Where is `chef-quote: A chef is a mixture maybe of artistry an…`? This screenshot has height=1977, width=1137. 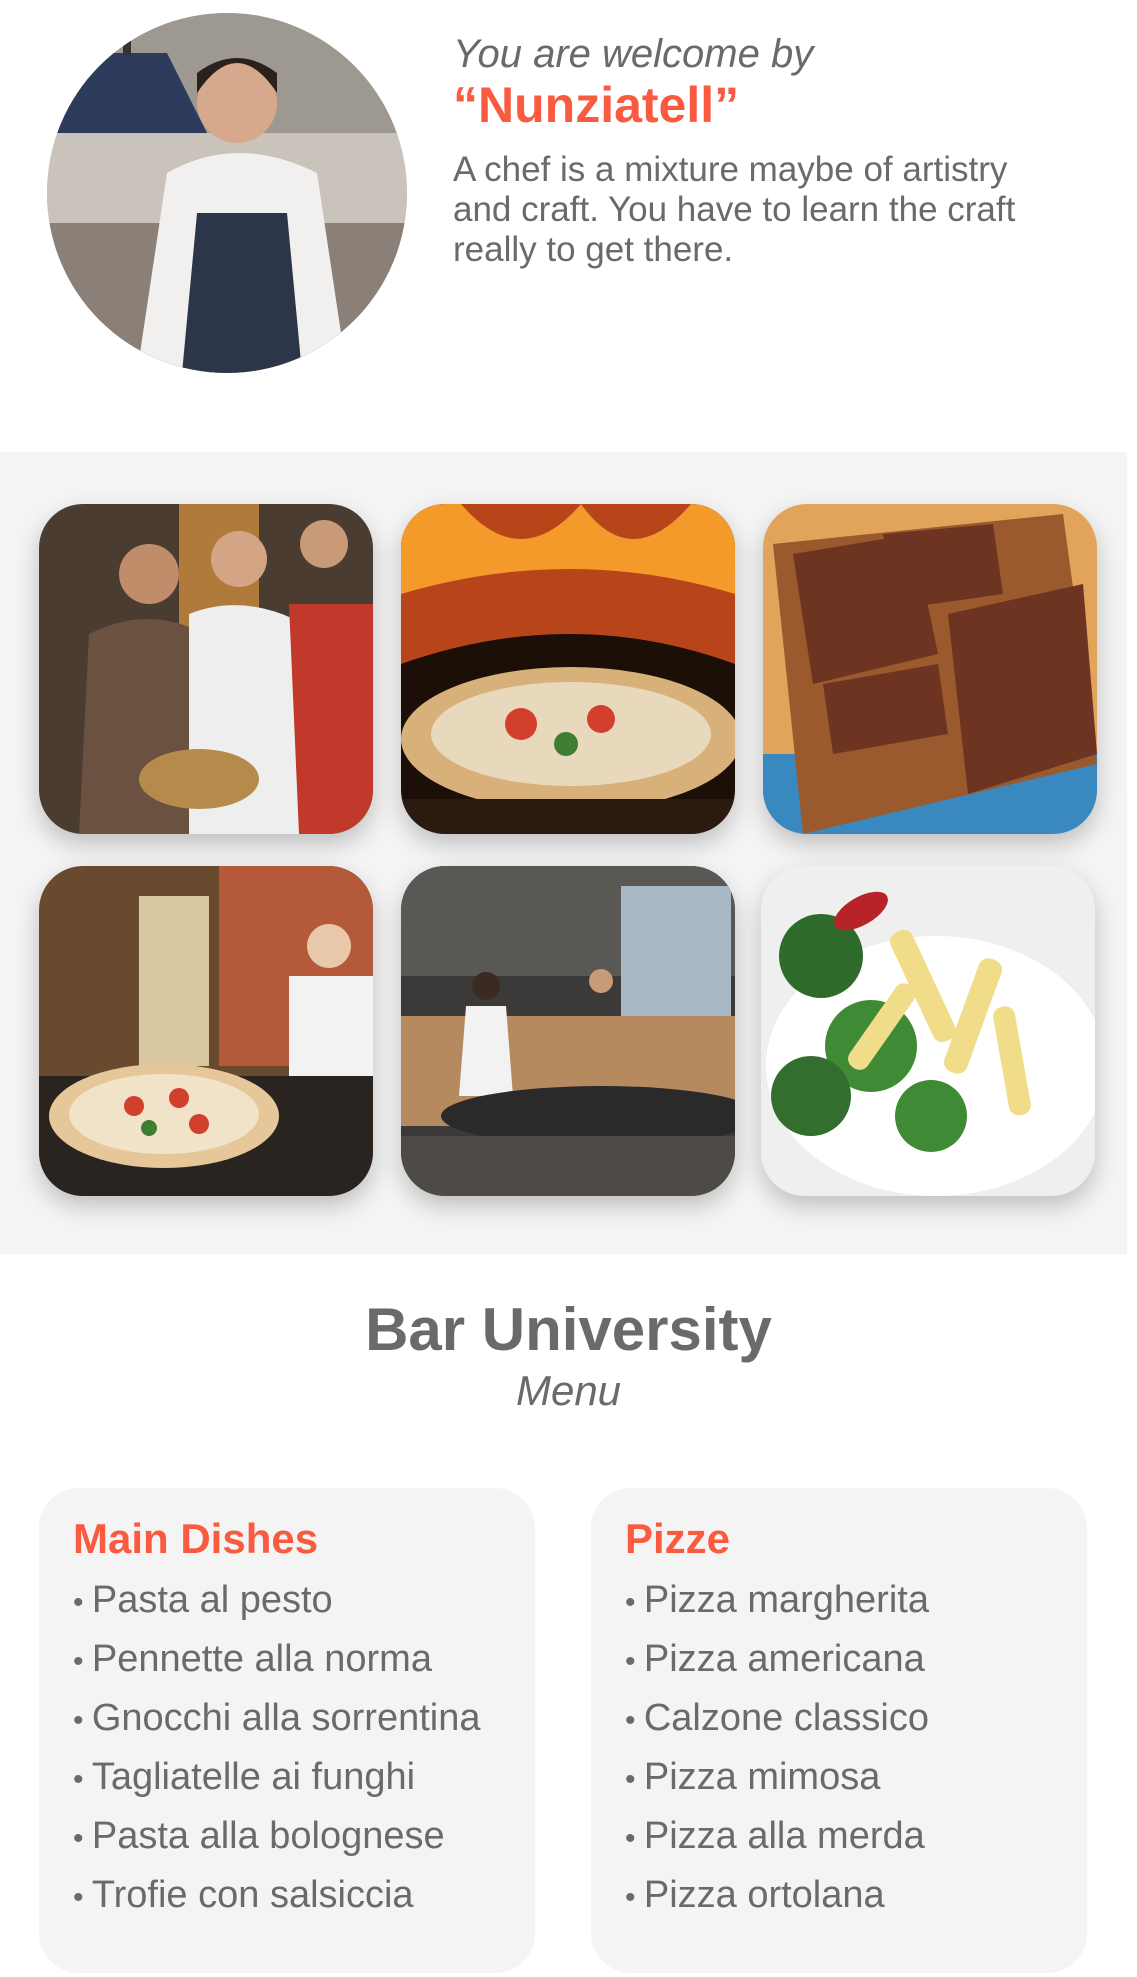 chef-quote: A chef is a mixture maybe of artistry an… is located at coordinates (734, 209).